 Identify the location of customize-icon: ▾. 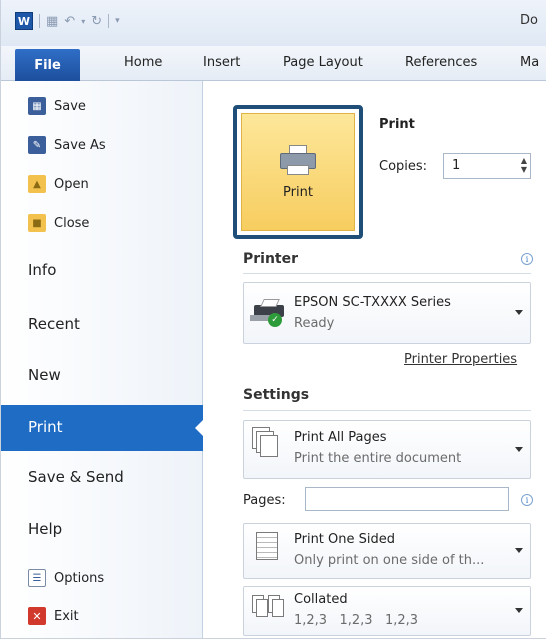
(117, 21).